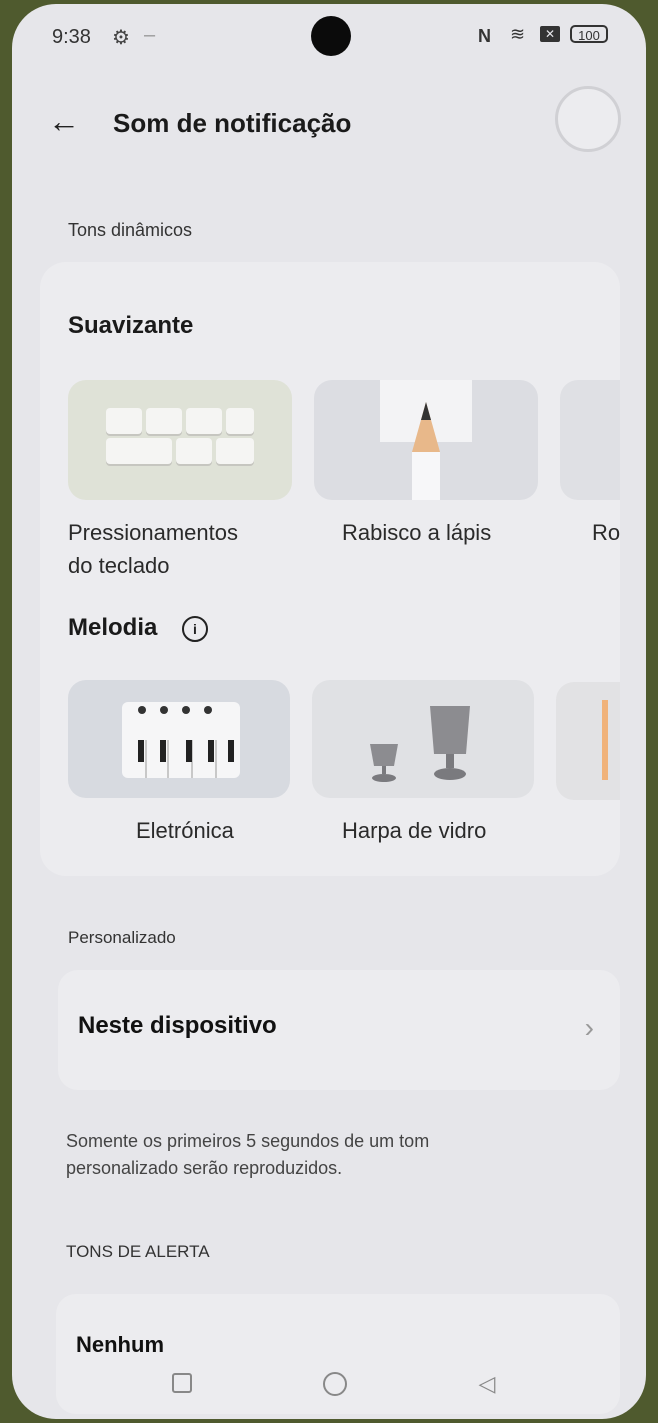 Image resolution: width=658 pixels, height=1423 pixels. What do you see at coordinates (335, 1384) in the screenshot?
I see `home-button` at bounding box center [335, 1384].